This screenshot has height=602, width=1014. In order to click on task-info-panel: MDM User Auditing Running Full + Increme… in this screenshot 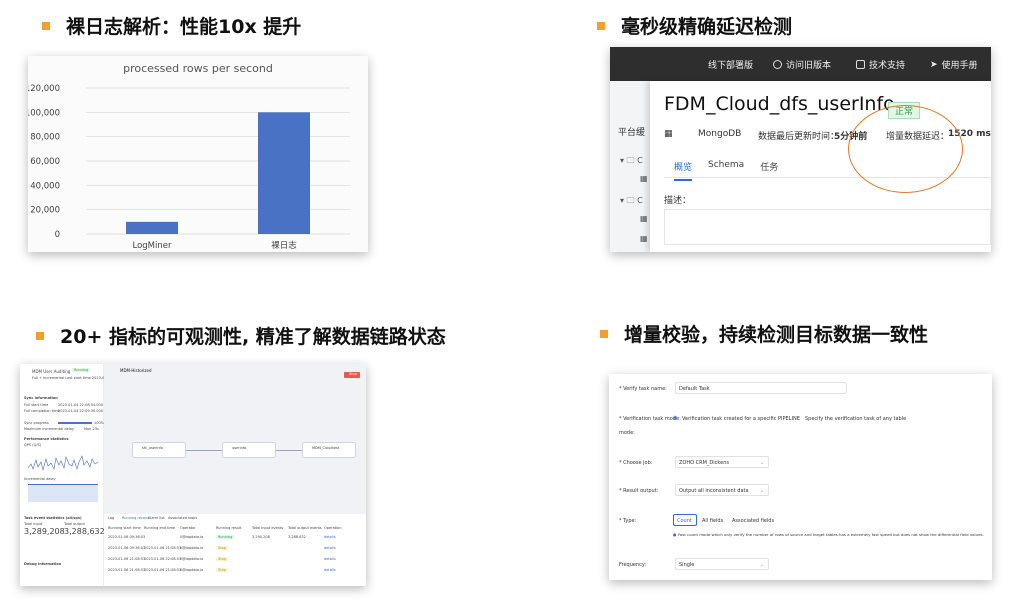, I will do `click(74, 475)`.